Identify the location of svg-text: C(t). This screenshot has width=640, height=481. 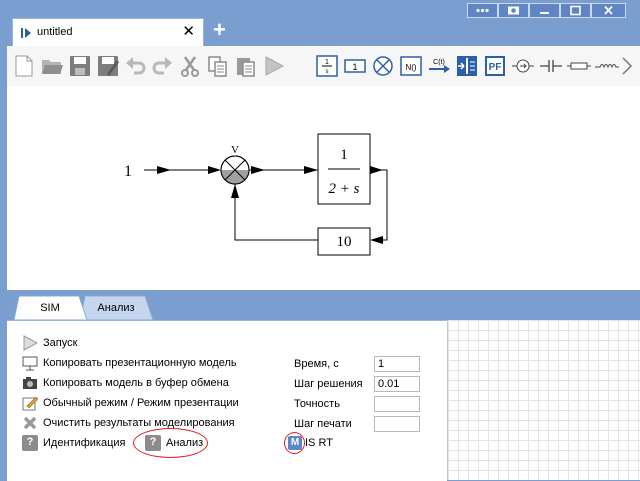
(439, 62).